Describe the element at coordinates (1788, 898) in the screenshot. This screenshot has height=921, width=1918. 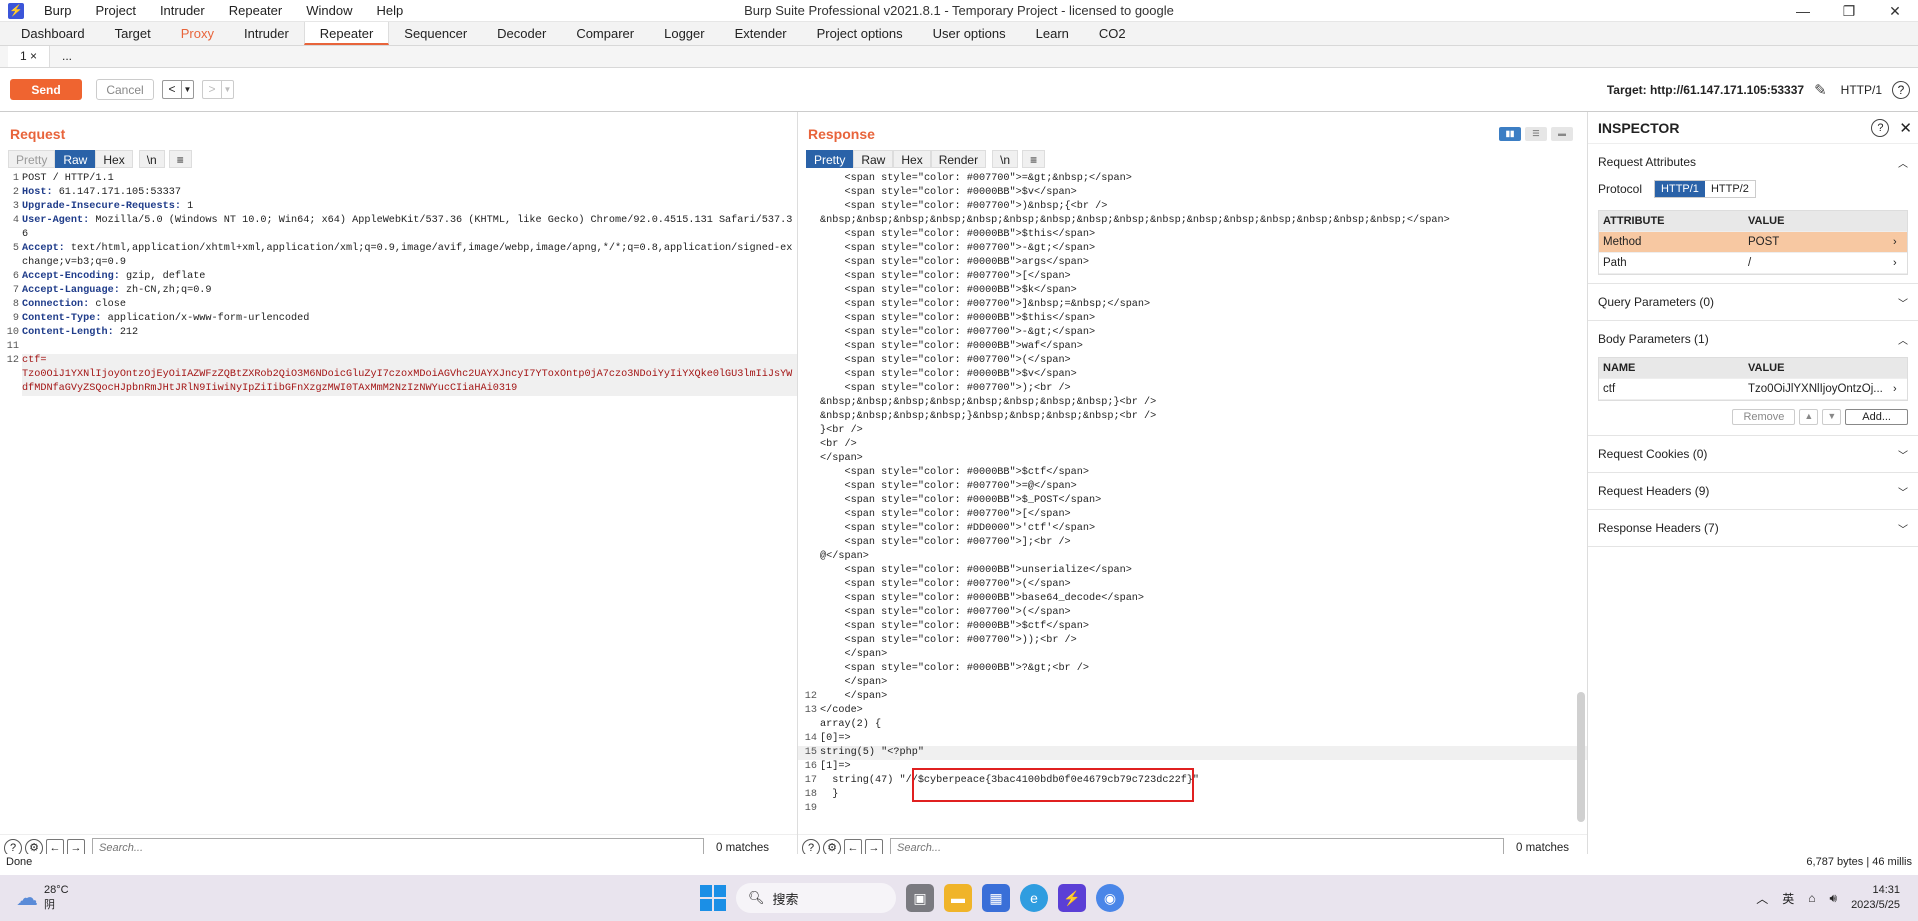
I see `ime-indicator: 英` at that location.